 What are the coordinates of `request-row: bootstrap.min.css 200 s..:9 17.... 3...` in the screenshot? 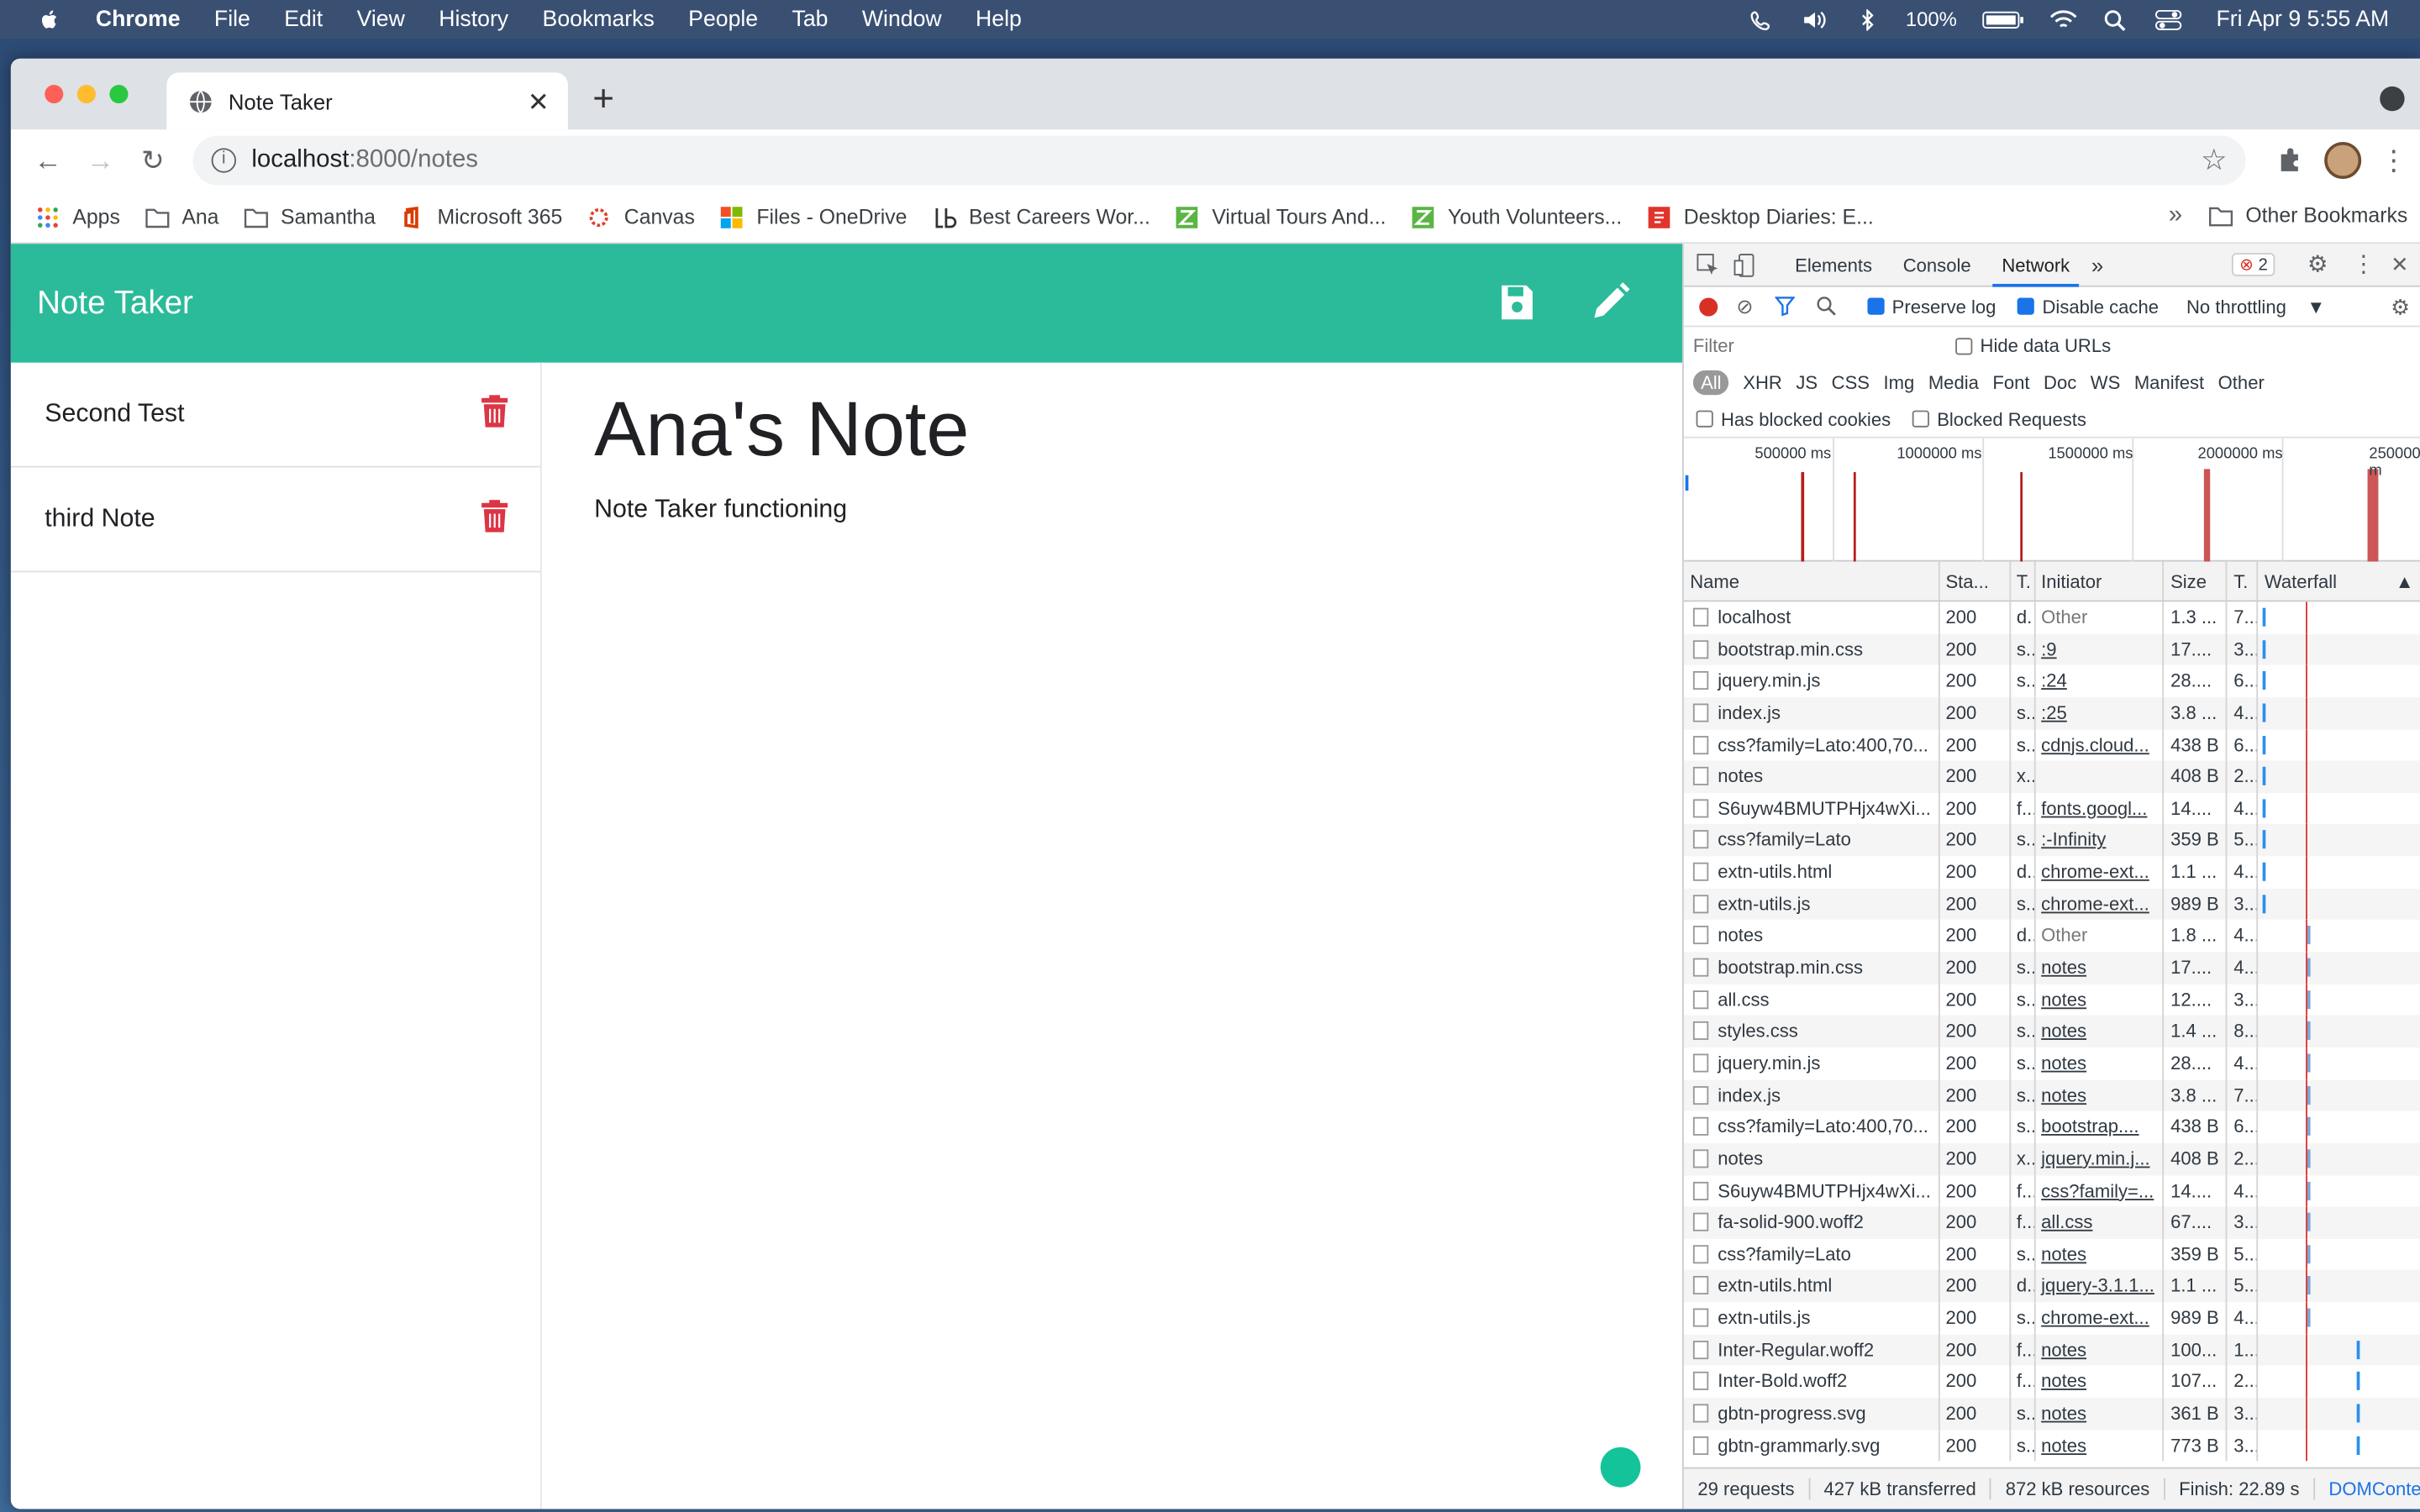 It's located at (2051, 649).